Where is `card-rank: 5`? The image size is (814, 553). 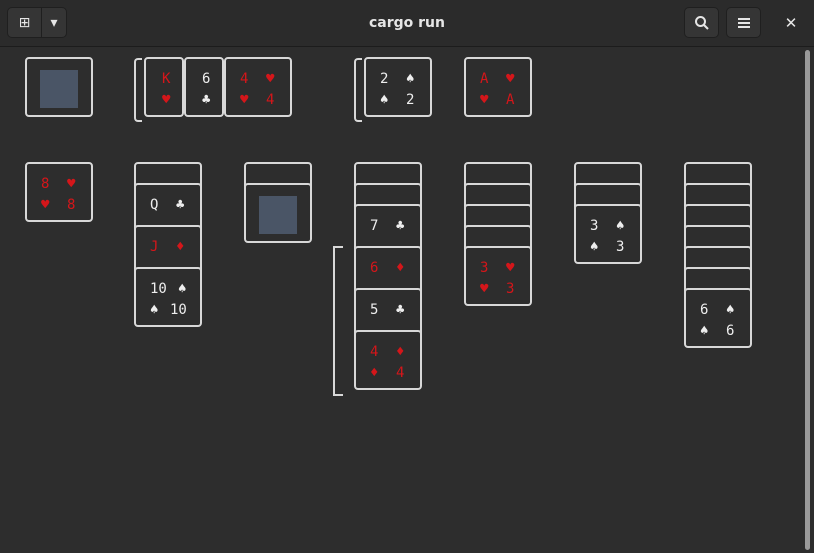
card-rank: 5 is located at coordinates (374, 310).